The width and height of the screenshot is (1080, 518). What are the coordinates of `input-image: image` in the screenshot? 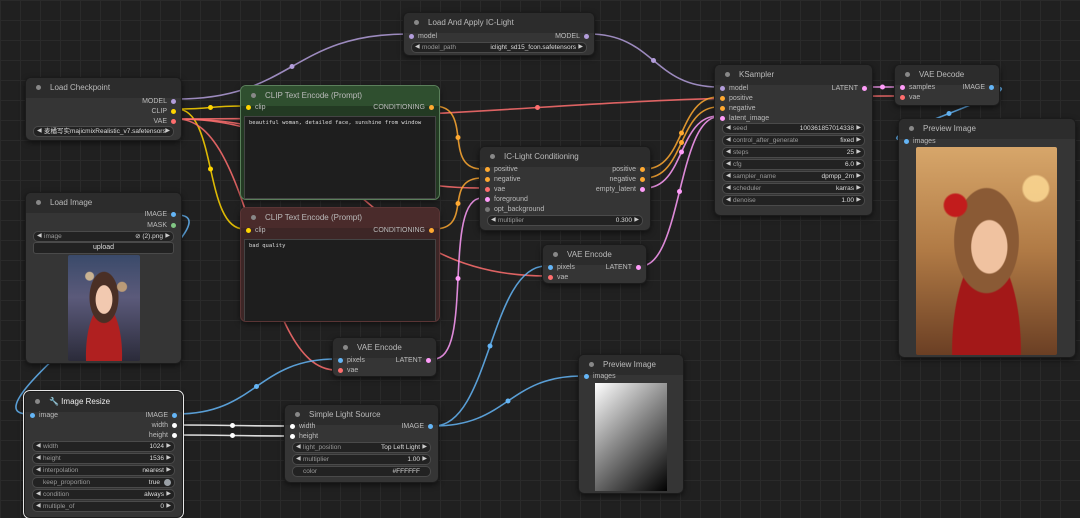 It's located at (44, 415).